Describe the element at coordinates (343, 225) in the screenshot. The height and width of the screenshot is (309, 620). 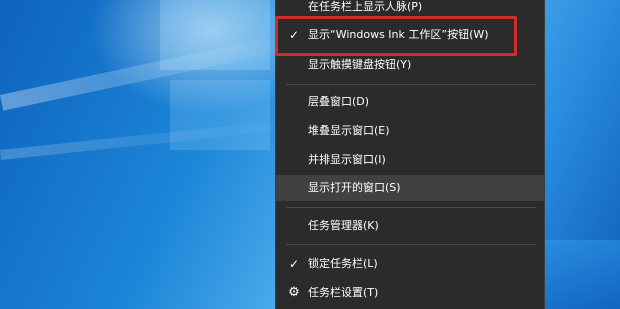
I see `menu-item-label: 任务管理器(K)` at that location.